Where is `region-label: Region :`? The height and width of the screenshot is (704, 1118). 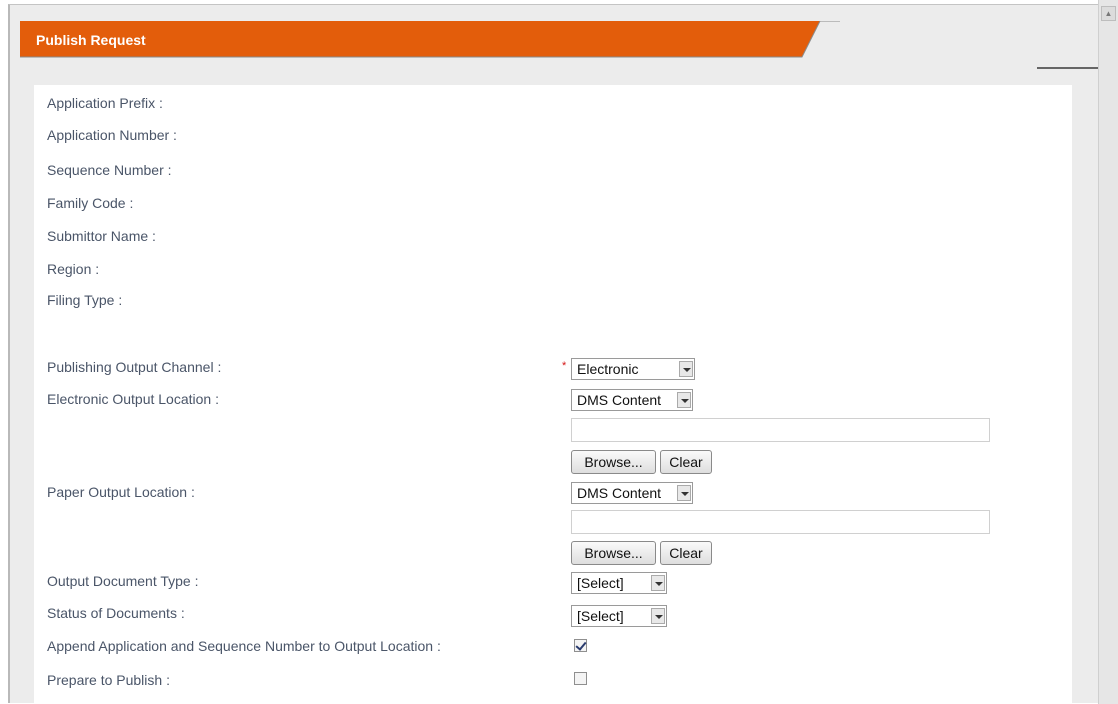
region-label: Region : is located at coordinates (73, 269).